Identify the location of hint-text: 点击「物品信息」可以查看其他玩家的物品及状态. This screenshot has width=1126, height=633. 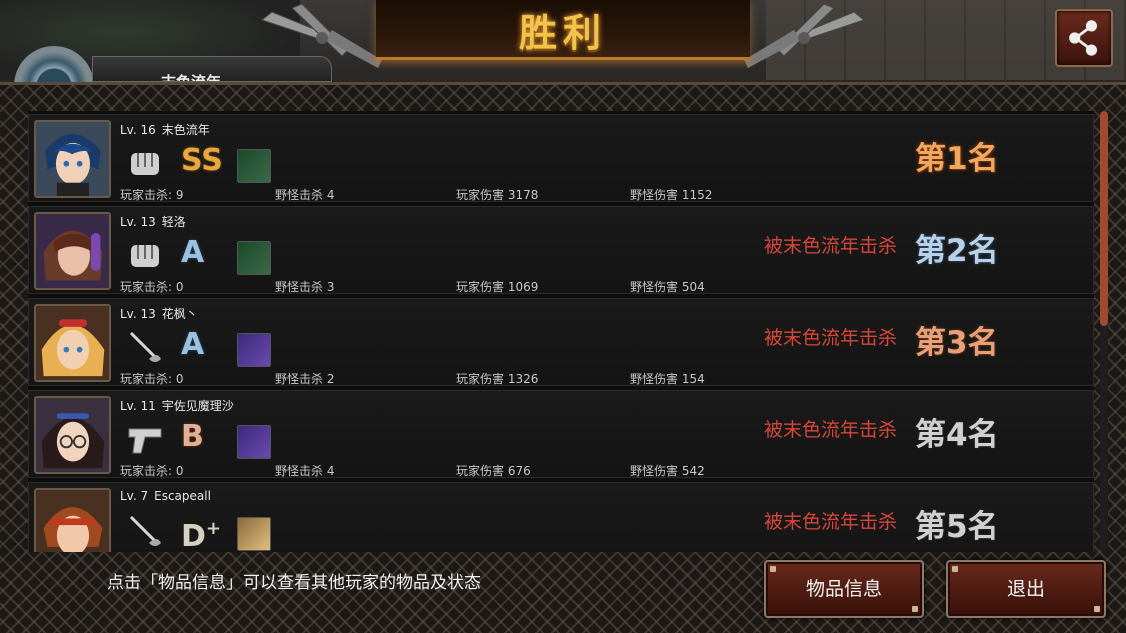
(294, 583).